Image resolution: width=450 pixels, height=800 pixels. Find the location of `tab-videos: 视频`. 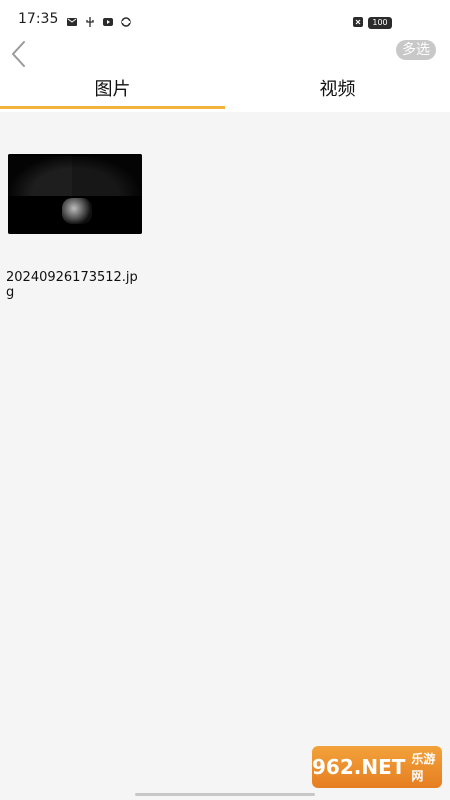

tab-videos: 视频 is located at coordinates (337, 94).